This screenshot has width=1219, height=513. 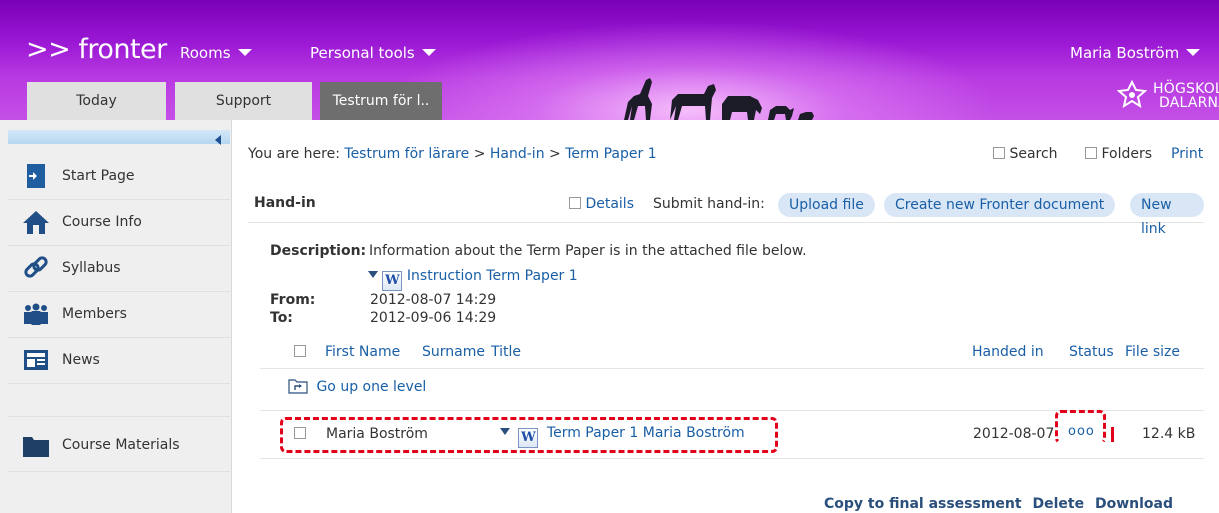 What do you see at coordinates (94, 314) in the screenshot?
I see `sidebar-item-label: Members` at bounding box center [94, 314].